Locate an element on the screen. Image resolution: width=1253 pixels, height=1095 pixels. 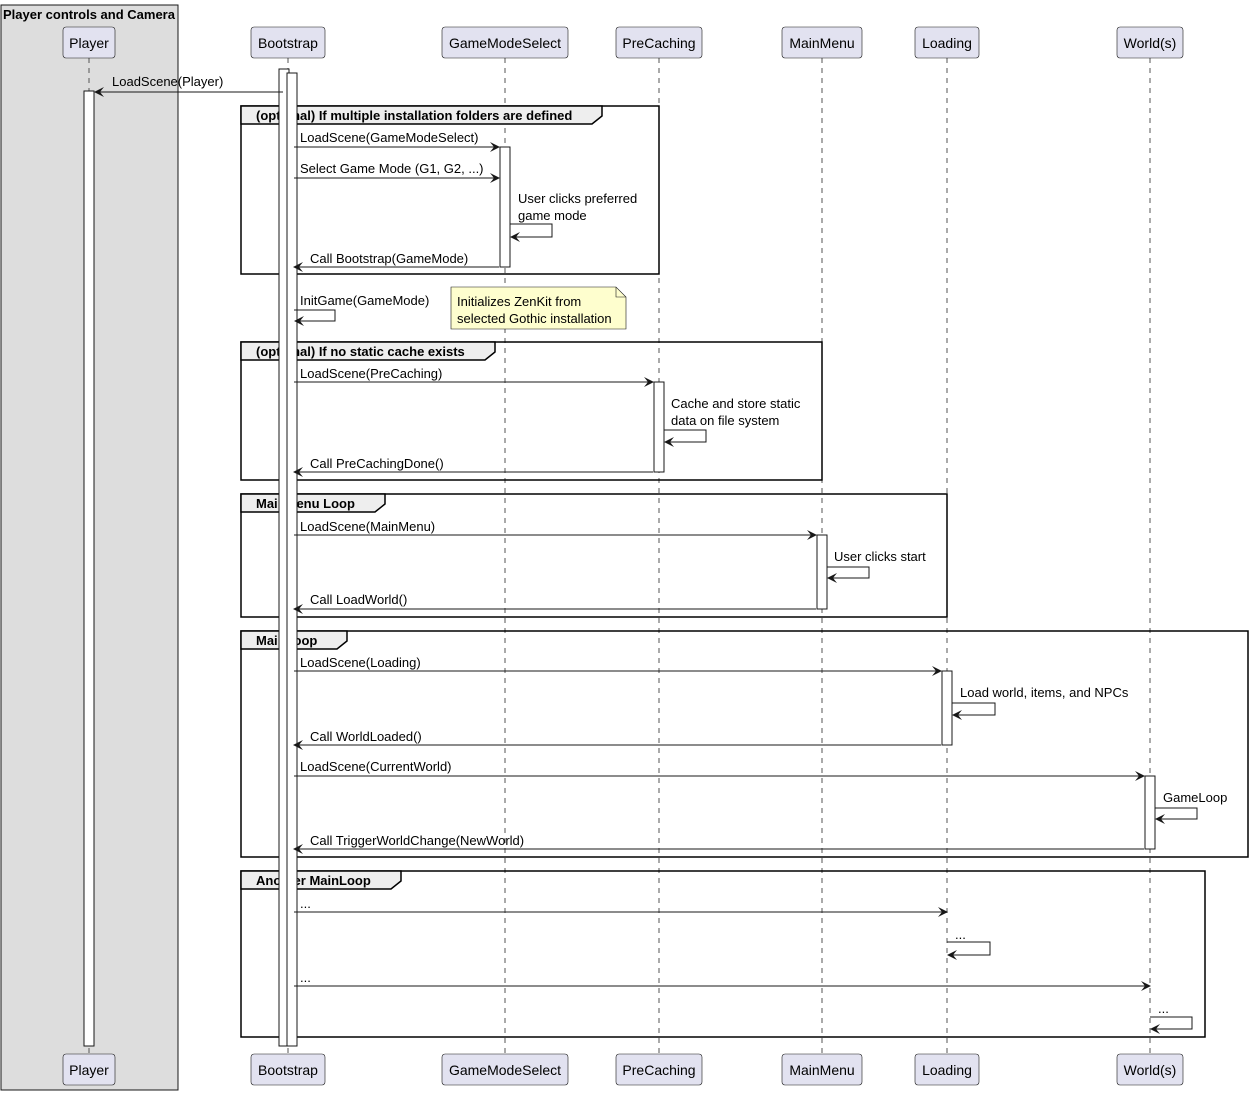
participant-loading-top-label: Loading is located at coordinates (947, 43).